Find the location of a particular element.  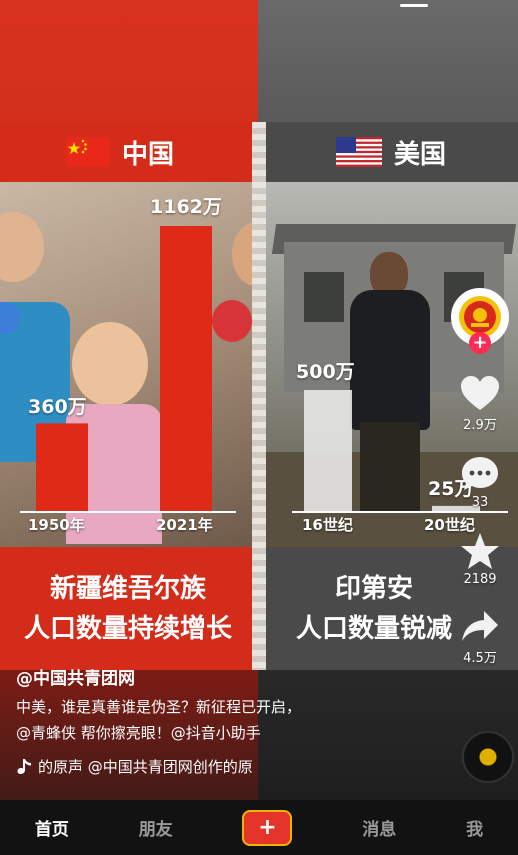

description-line: 中美，谁是真善谁是伪圣？新征程已开启， is located at coordinates (159, 707).